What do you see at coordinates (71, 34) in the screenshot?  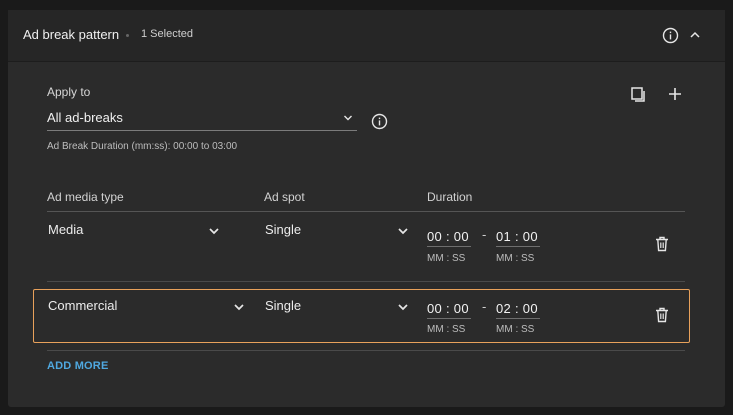 I see `panel-title: Ad break pattern` at bounding box center [71, 34].